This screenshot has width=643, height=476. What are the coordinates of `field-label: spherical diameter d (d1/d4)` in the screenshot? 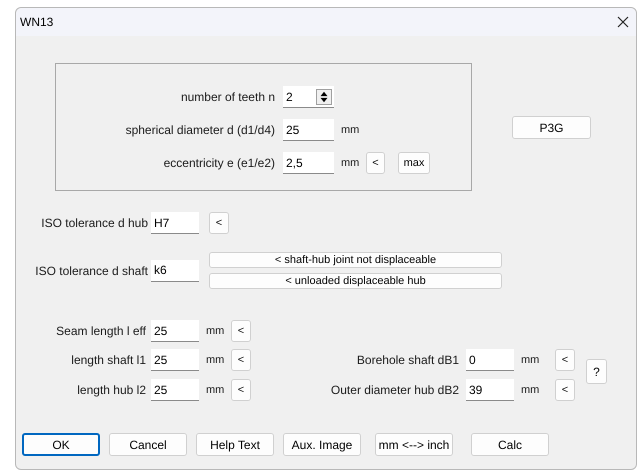 It's located at (200, 130).